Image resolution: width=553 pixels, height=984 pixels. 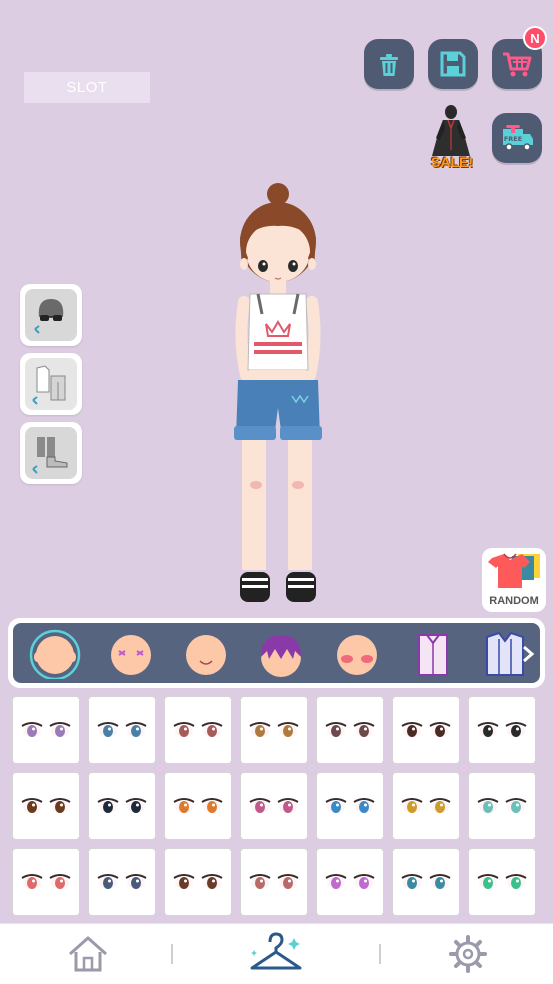 I want to click on random-outfit-icon, so click(x=514, y=570).